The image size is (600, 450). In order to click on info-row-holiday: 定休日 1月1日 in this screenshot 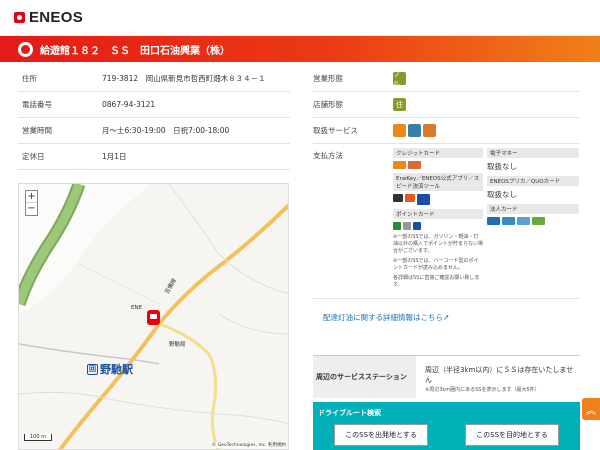, I will do `click(154, 157)`.